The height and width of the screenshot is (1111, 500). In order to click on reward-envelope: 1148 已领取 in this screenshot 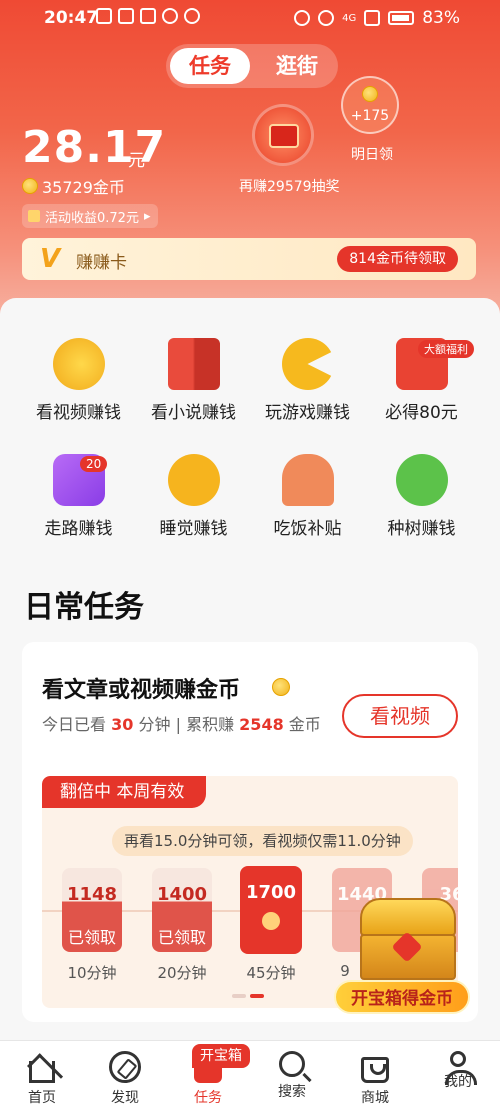, I will do `click(92, 910)`.